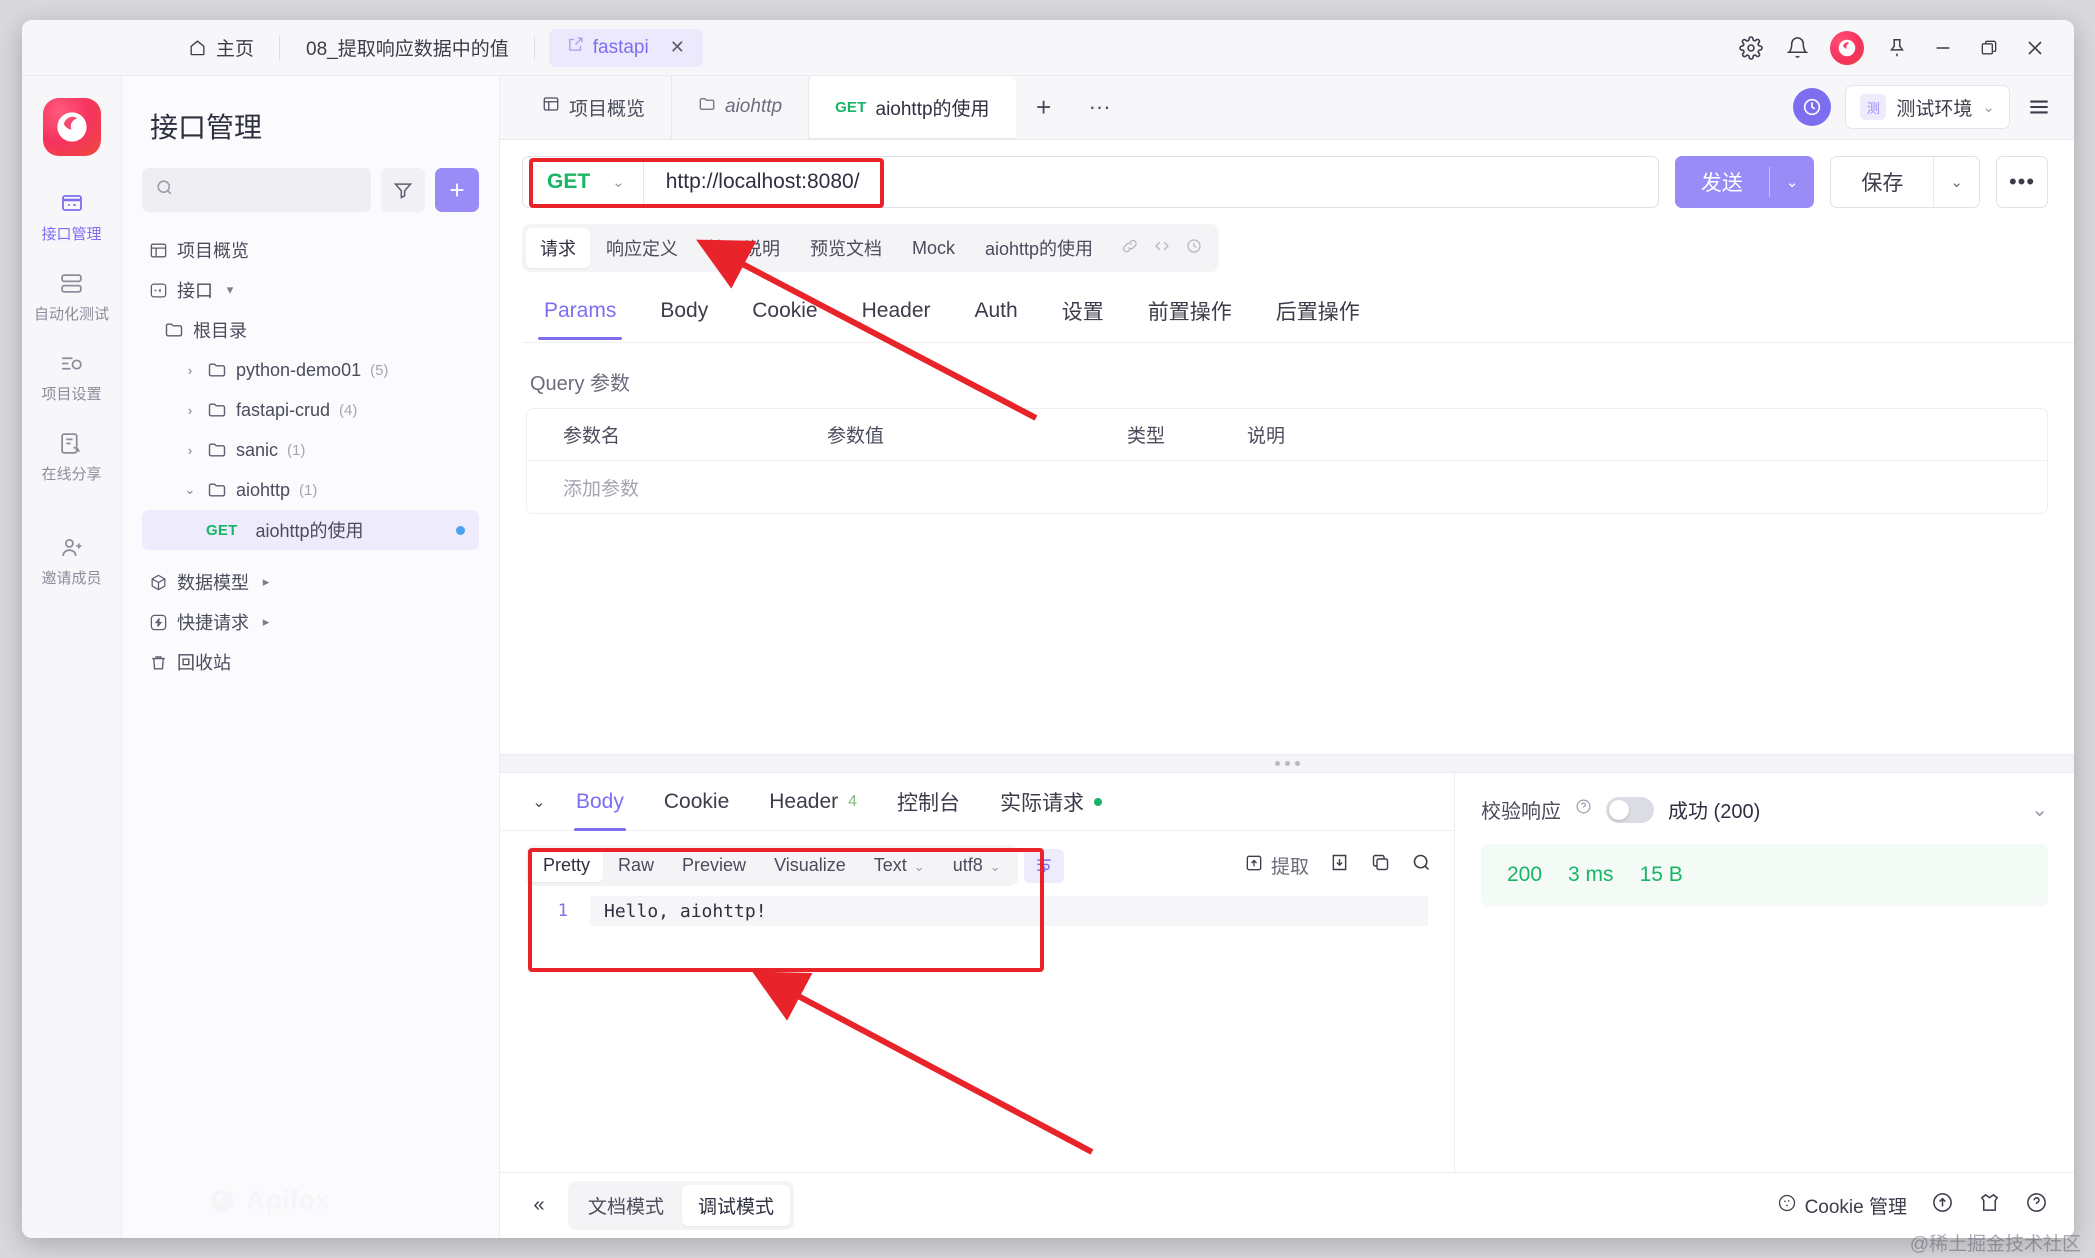  I want to click on more-actions-button: •••, so click(2022, 182).